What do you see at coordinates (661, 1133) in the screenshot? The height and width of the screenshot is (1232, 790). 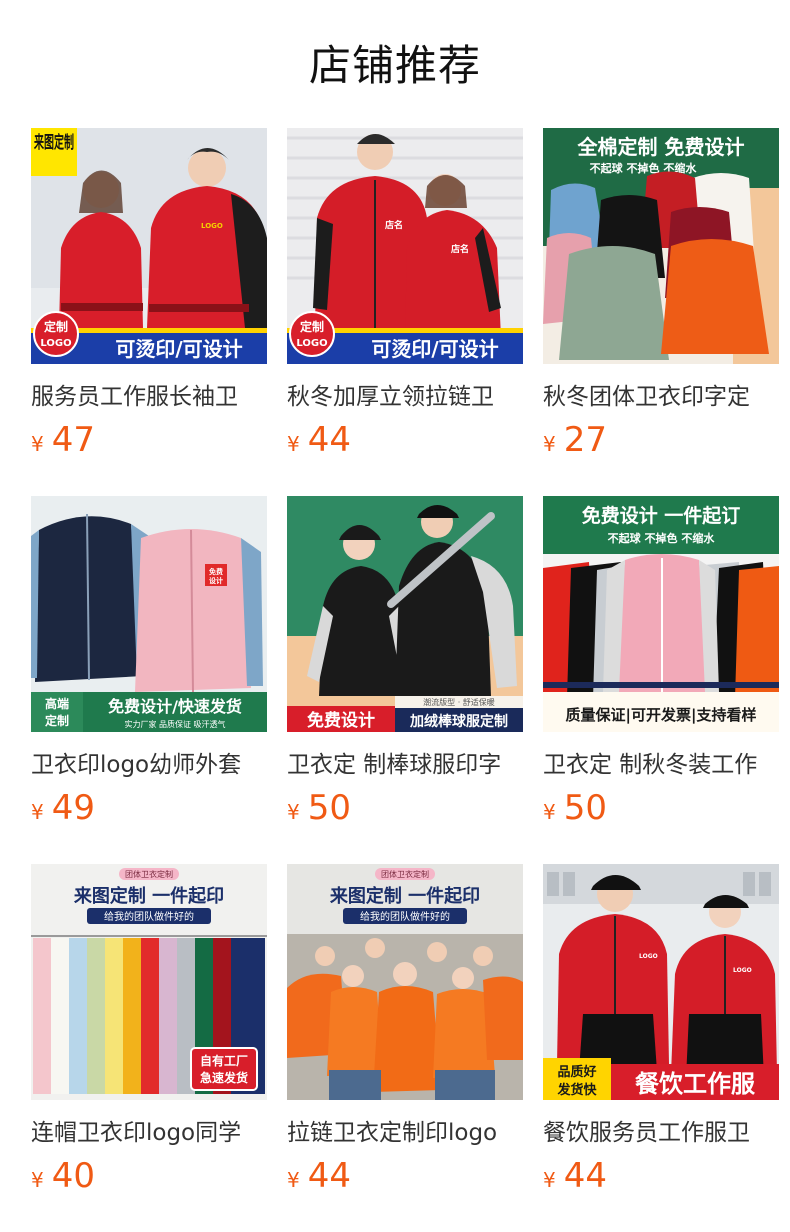 I see `product-name: 餐饮服务员工作服卫` at bounding box center [661, 1133].